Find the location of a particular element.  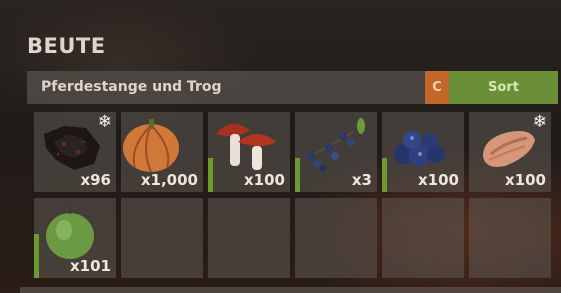

inventory-slot: ❄ x96 is located at coordinates (75, 152).